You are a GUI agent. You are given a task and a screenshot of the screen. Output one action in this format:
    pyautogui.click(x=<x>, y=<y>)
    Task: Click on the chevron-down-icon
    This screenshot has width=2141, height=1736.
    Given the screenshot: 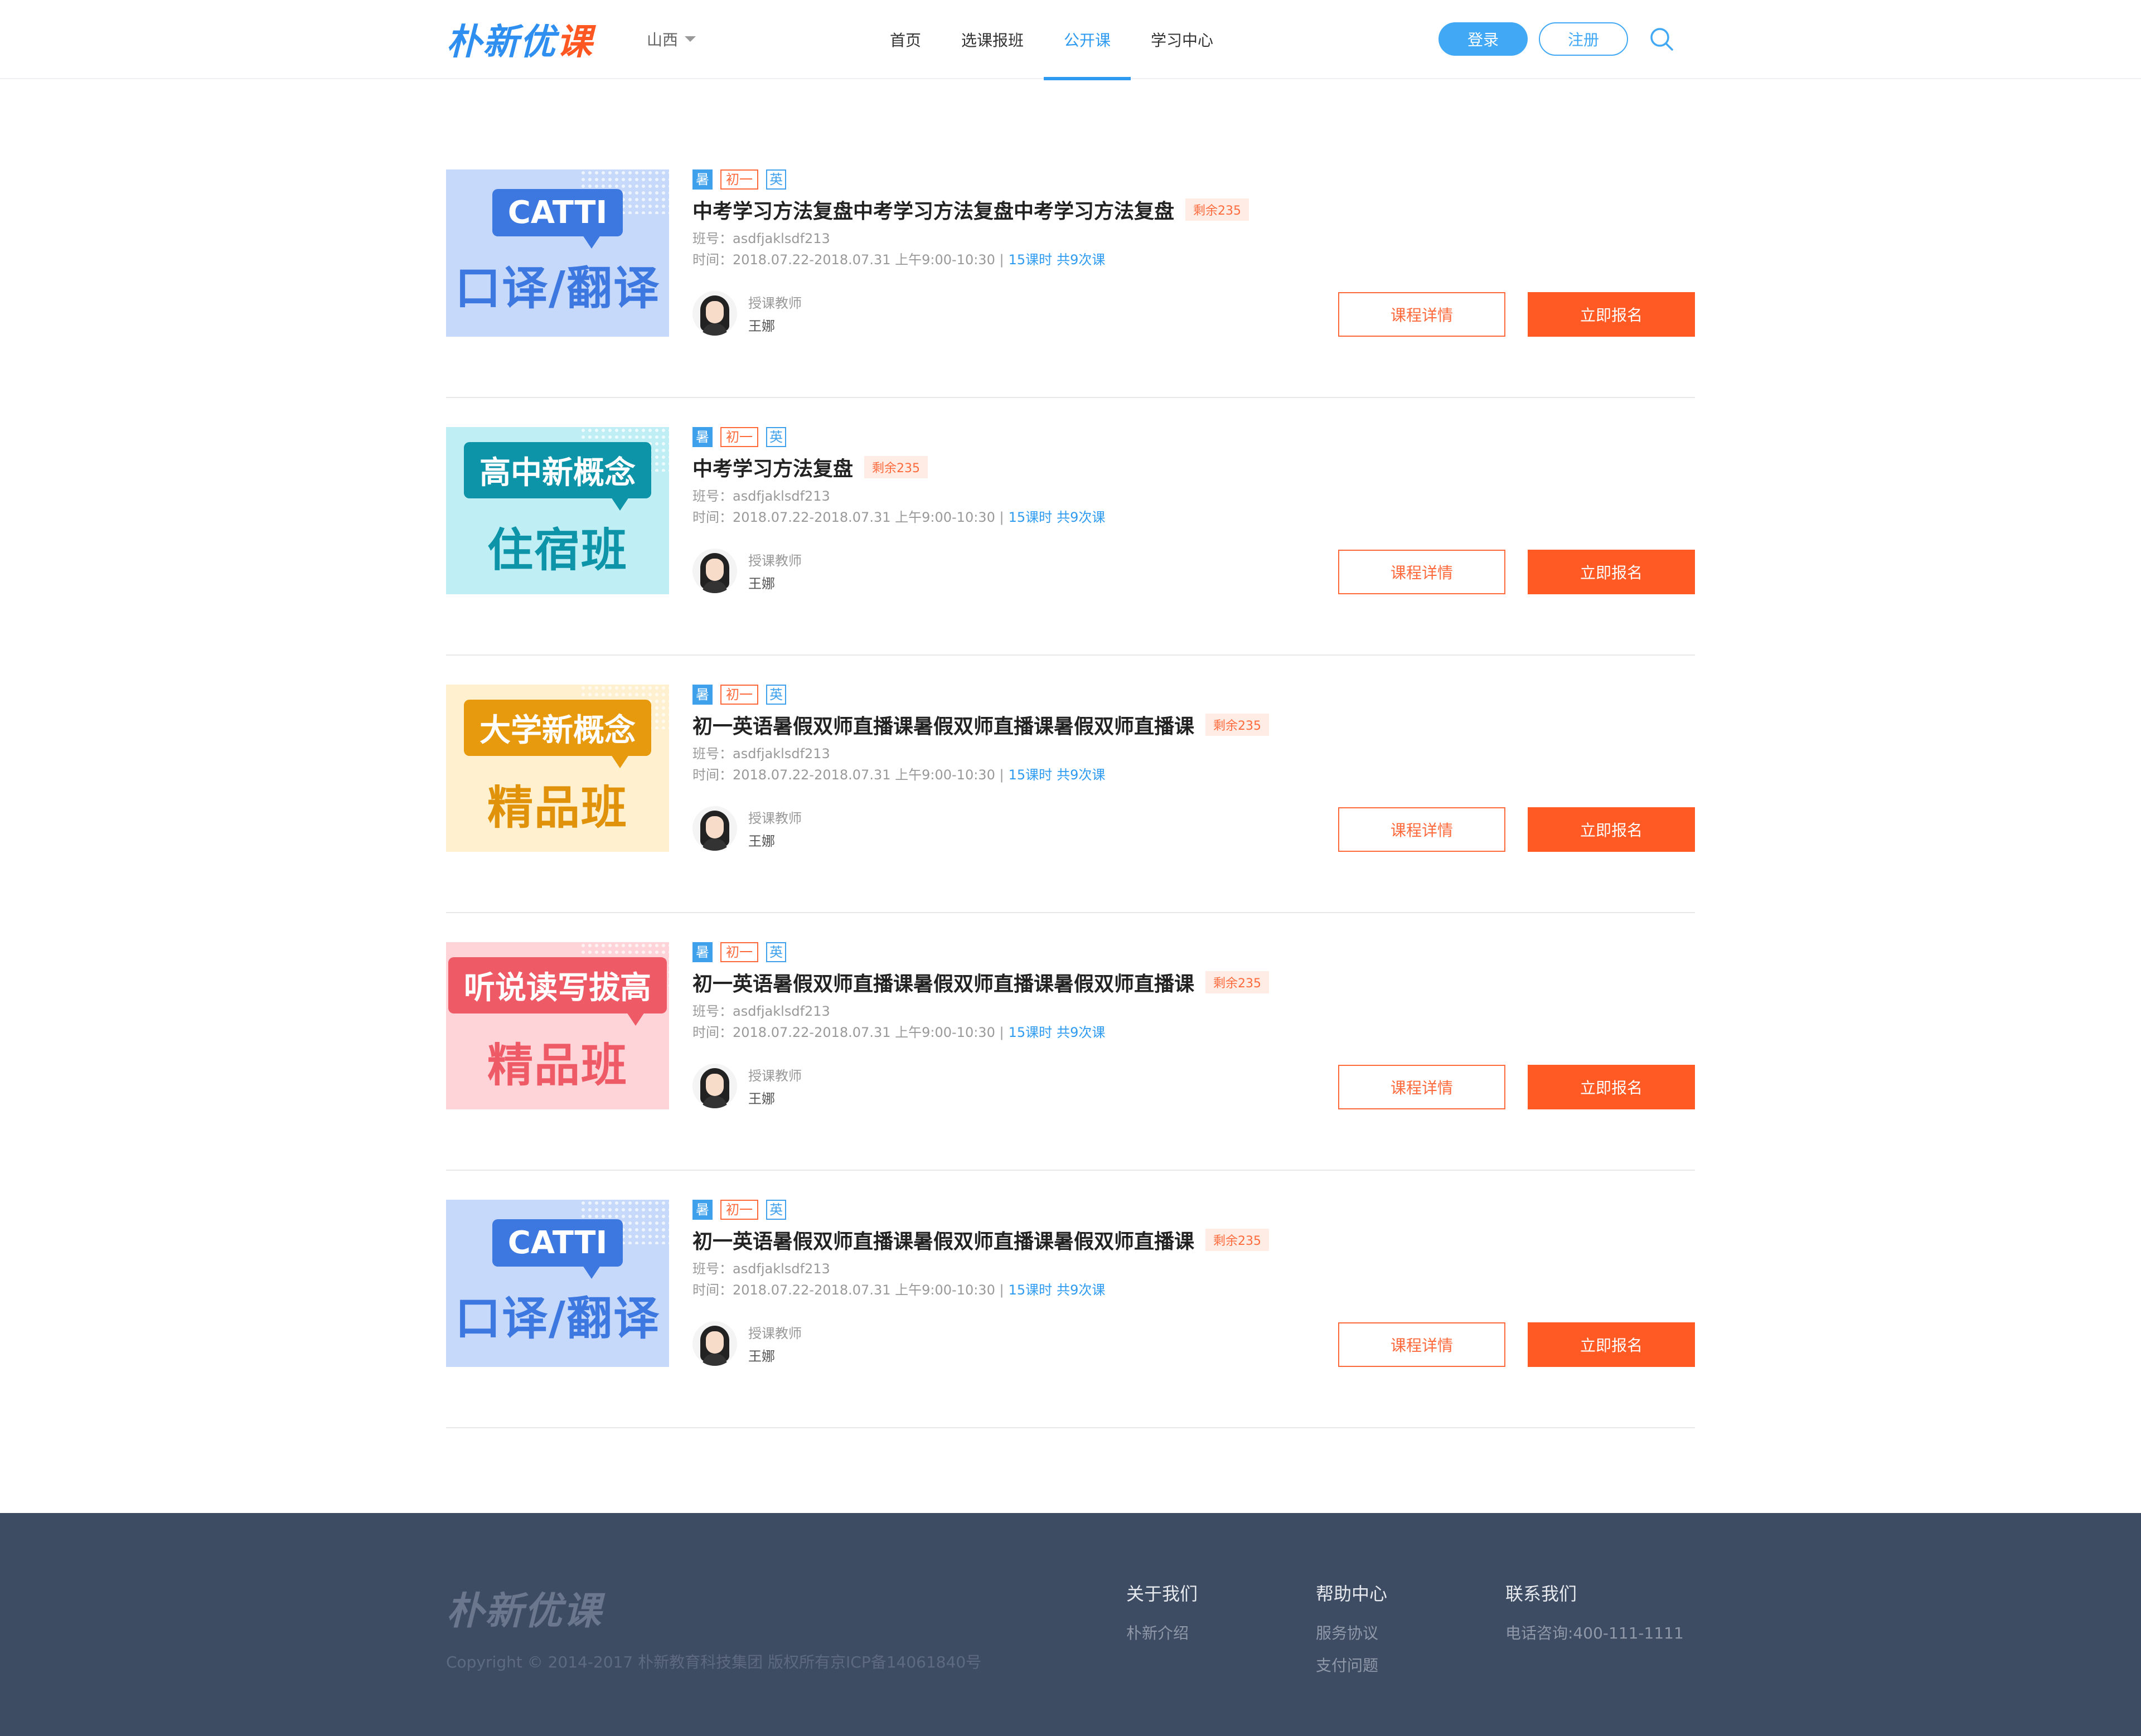 What is the action you would take?
    pyautogui.click(x=690, y=39)
    